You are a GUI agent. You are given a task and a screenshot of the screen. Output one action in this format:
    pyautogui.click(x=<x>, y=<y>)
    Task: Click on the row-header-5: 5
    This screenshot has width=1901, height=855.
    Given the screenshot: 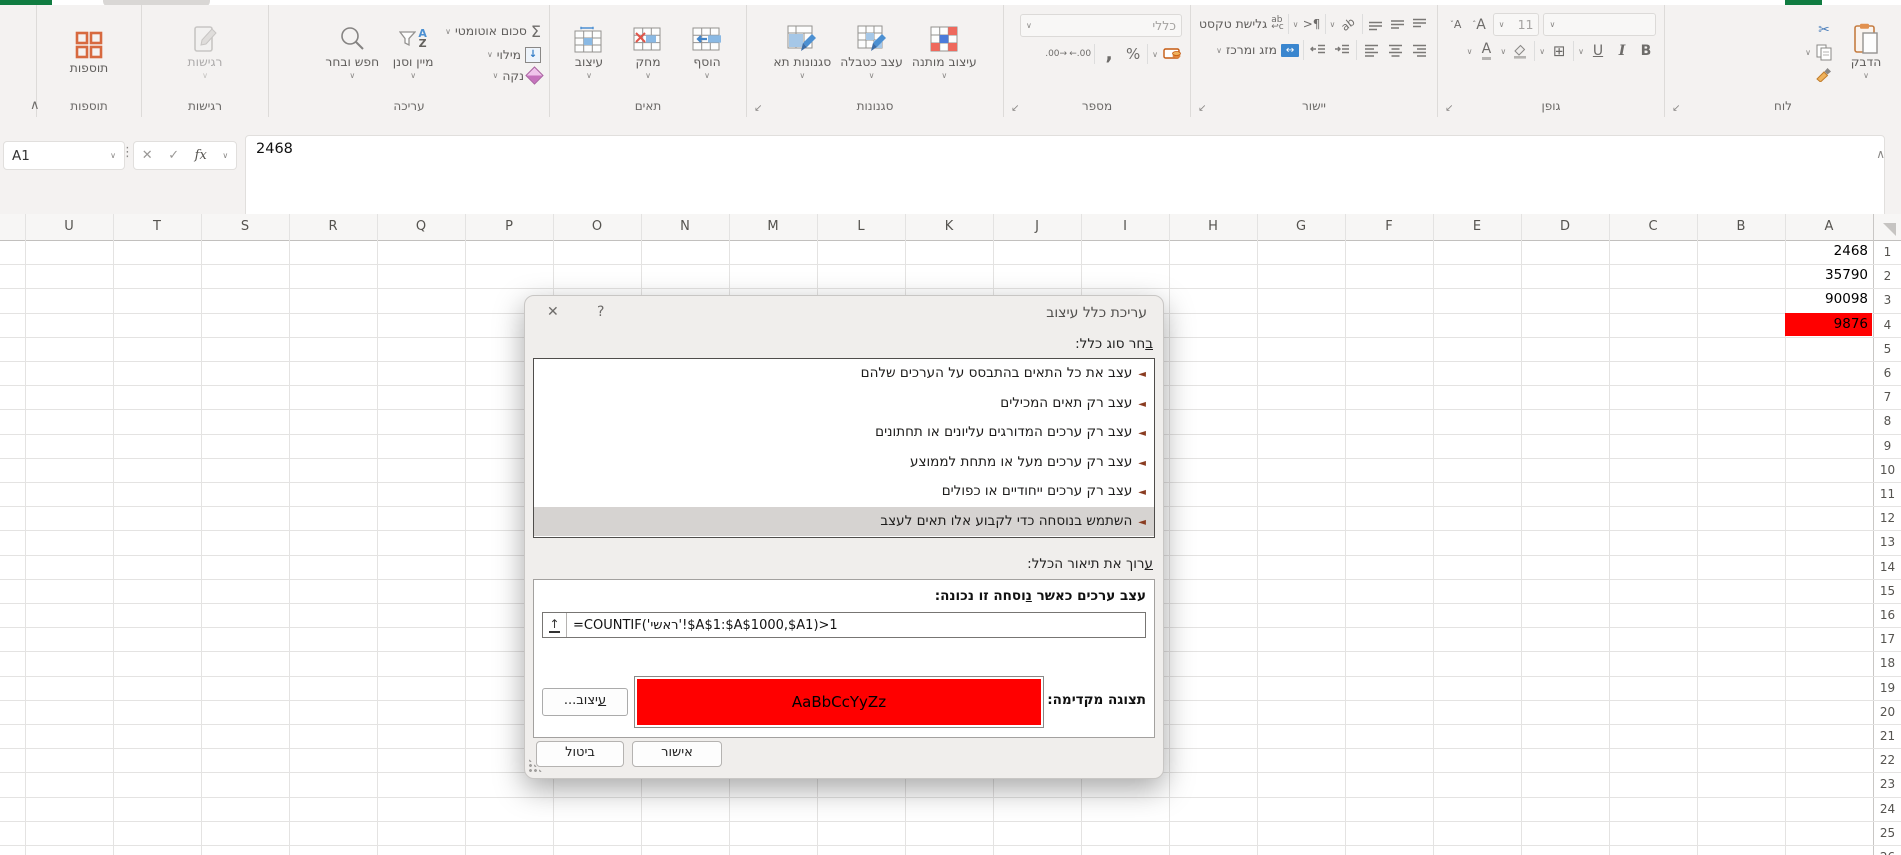 What is the action you would take?
    pyautogui.click(x=1887, y=349)
    